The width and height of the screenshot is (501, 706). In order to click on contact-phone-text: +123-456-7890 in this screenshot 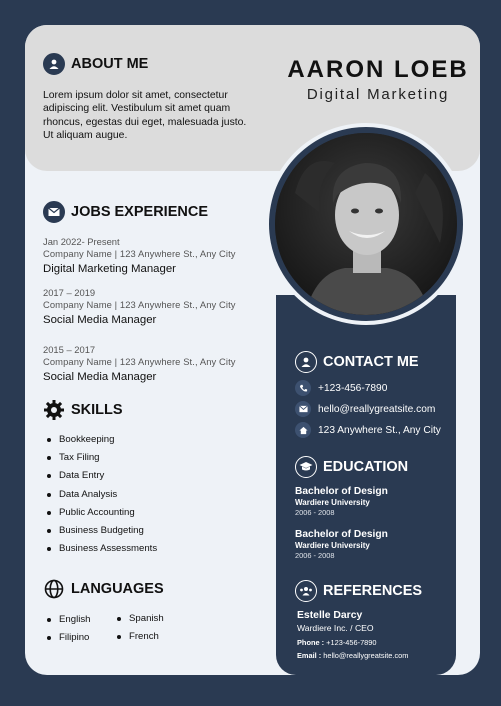, I will do `click(353, 388)`.